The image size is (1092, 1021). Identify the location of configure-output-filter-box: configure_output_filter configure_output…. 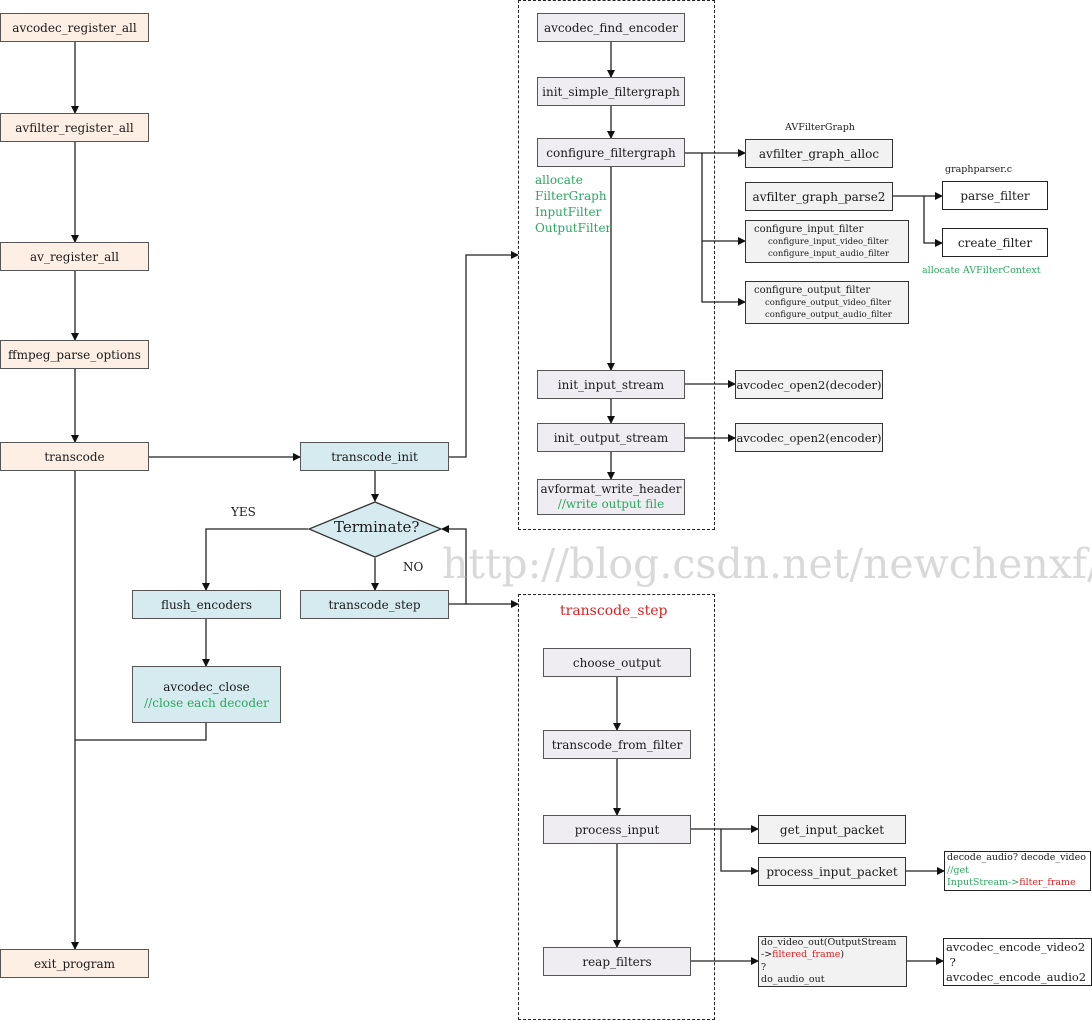
(827, 302).